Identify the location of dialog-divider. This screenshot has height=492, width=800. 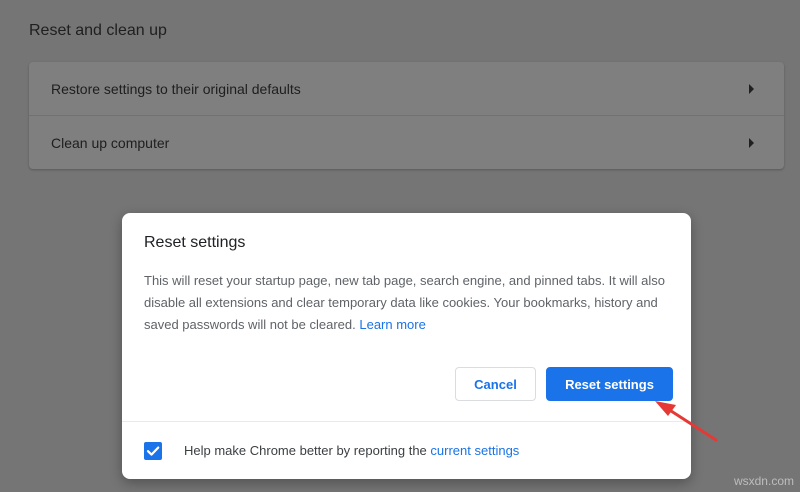
(406, 421).